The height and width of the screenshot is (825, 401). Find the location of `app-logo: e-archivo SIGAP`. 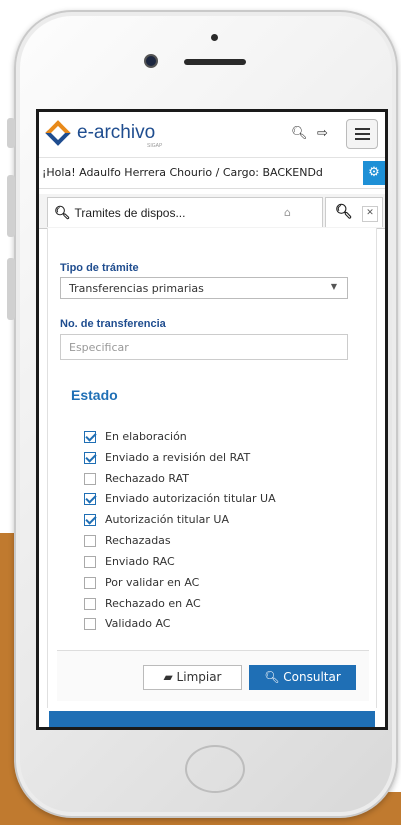

app-logo: e-archivo SIGAP is located at coordinates (117, 134).